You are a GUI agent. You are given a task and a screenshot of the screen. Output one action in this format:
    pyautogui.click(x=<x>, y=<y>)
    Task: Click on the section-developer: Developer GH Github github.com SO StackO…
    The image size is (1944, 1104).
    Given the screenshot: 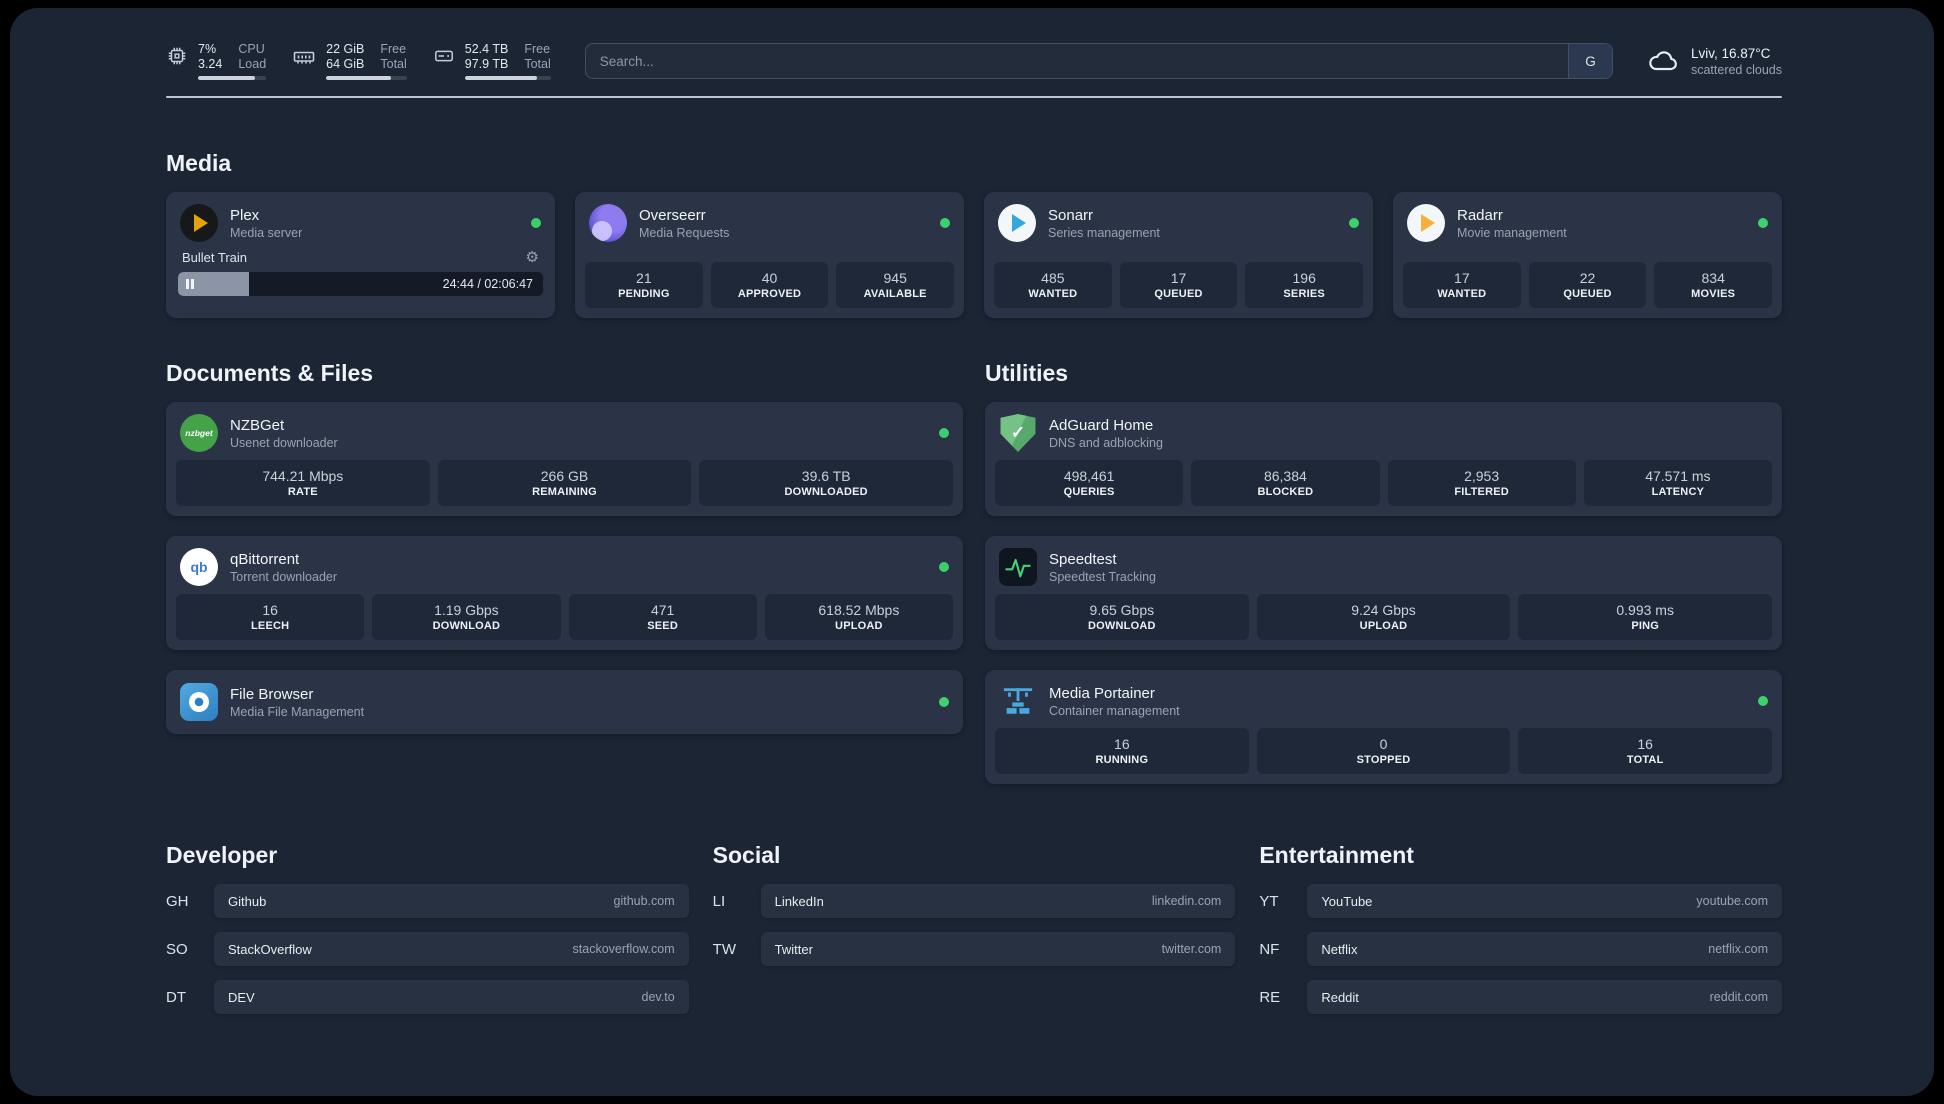 What is the action you would take?
    pyautogui.click(x=427, y=935)
    